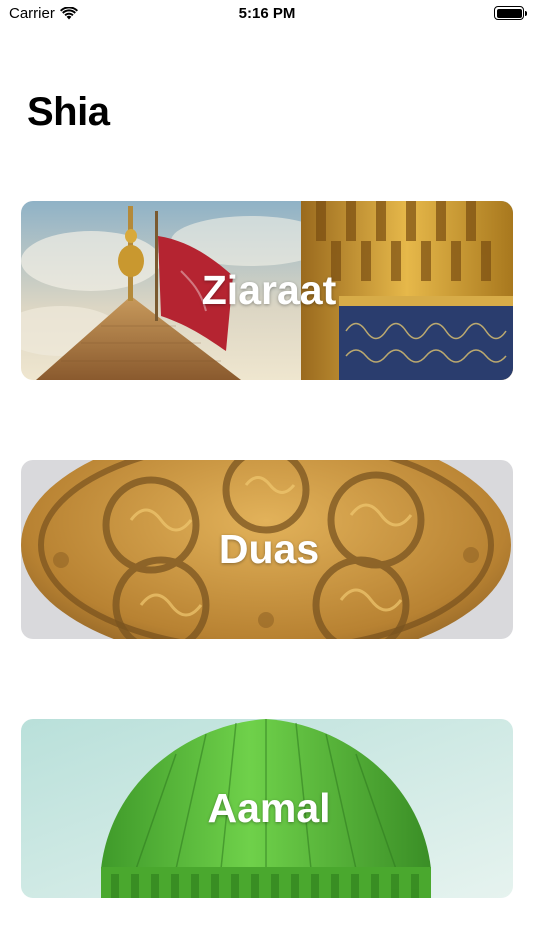 The image size is (534, 950). I want to click on ziaraat-label: Ziaraat, so click(269, 290).